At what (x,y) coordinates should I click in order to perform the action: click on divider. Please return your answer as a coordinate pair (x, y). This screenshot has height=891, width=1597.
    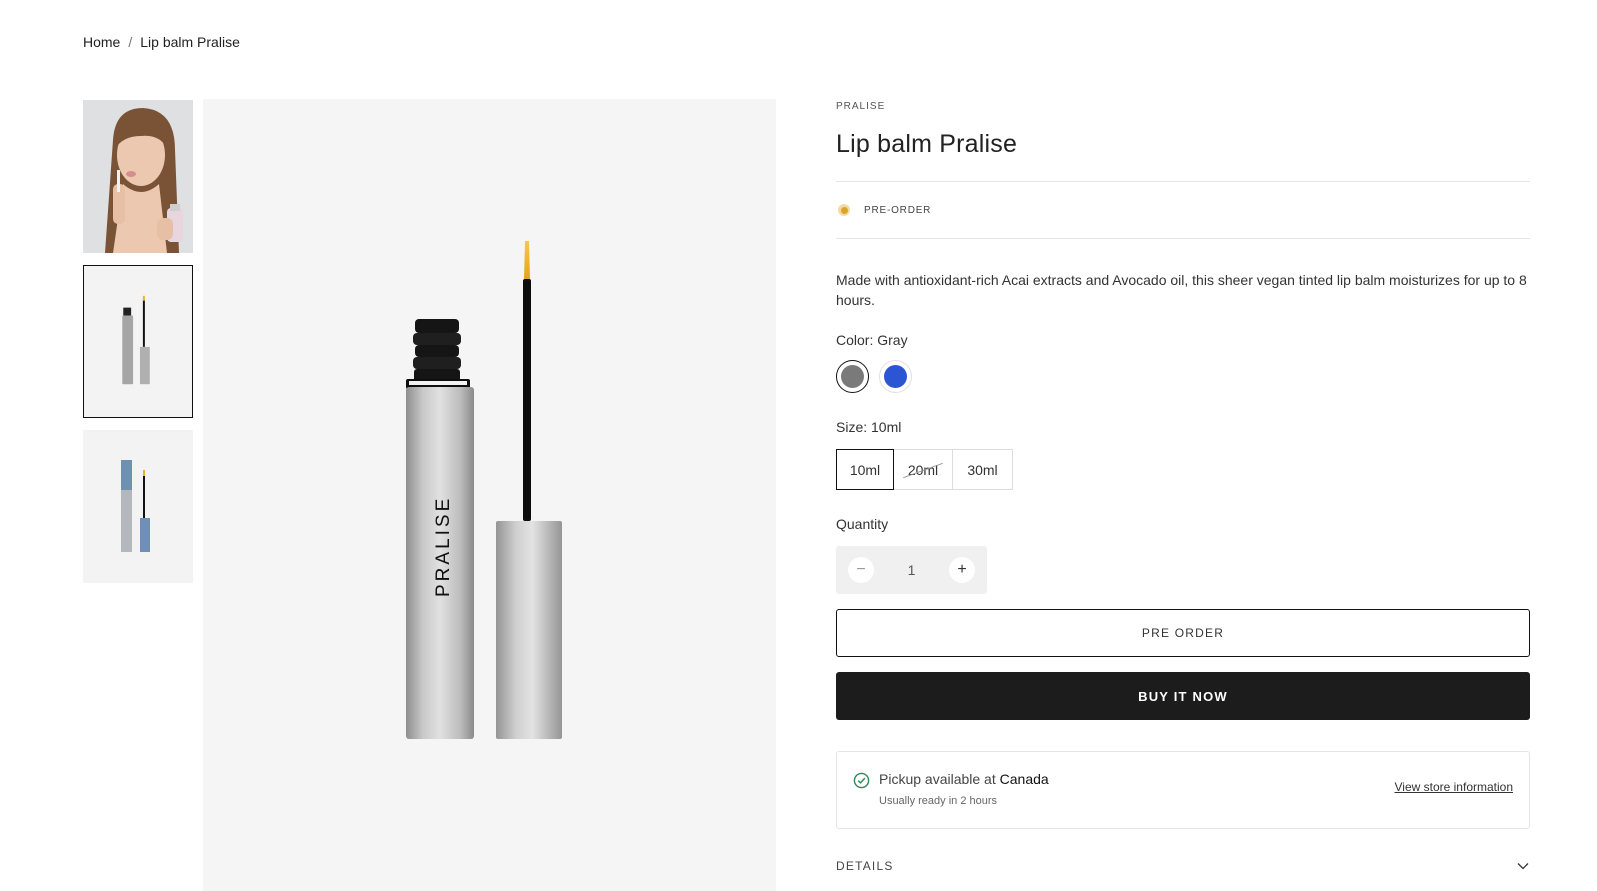
    Looking at the image, I should click on (1183, 238).